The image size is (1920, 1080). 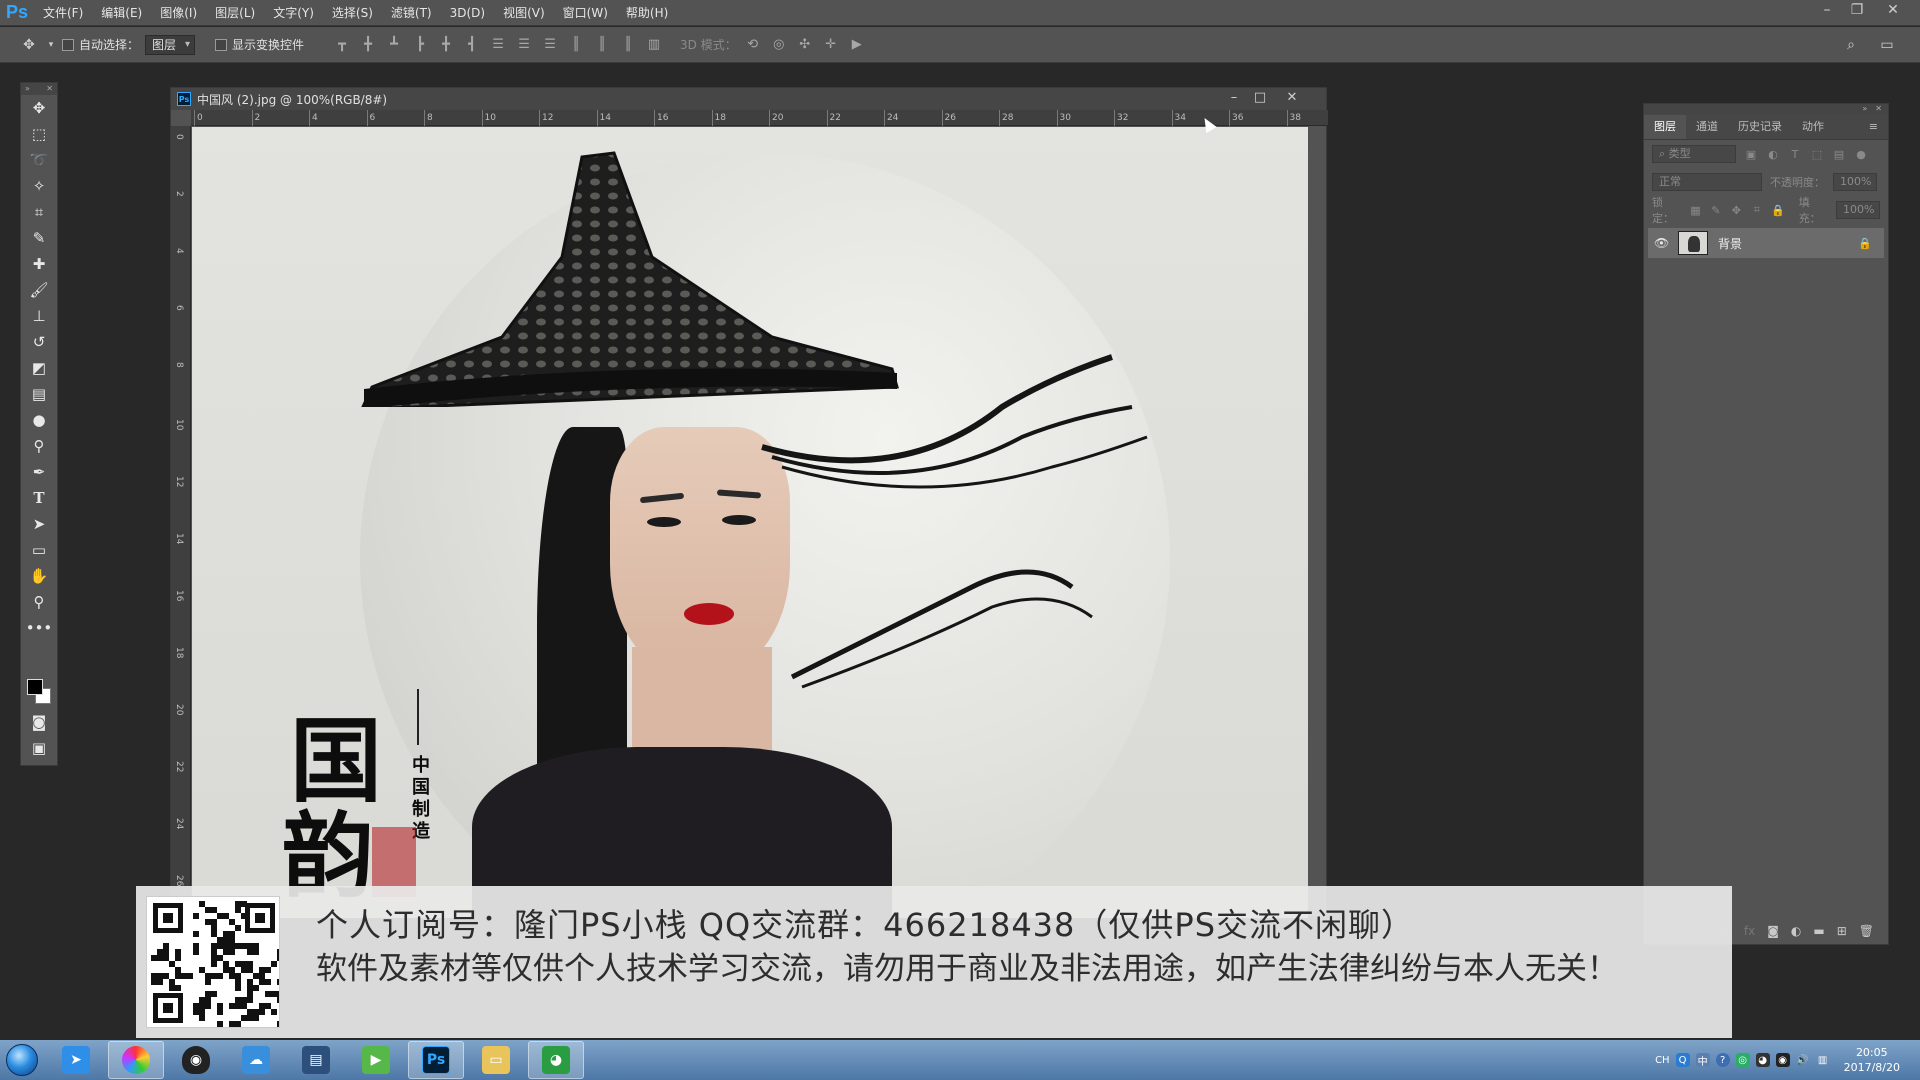 I want to click on lock-transparent-icon: ▦, so click(x=1695, y=210).